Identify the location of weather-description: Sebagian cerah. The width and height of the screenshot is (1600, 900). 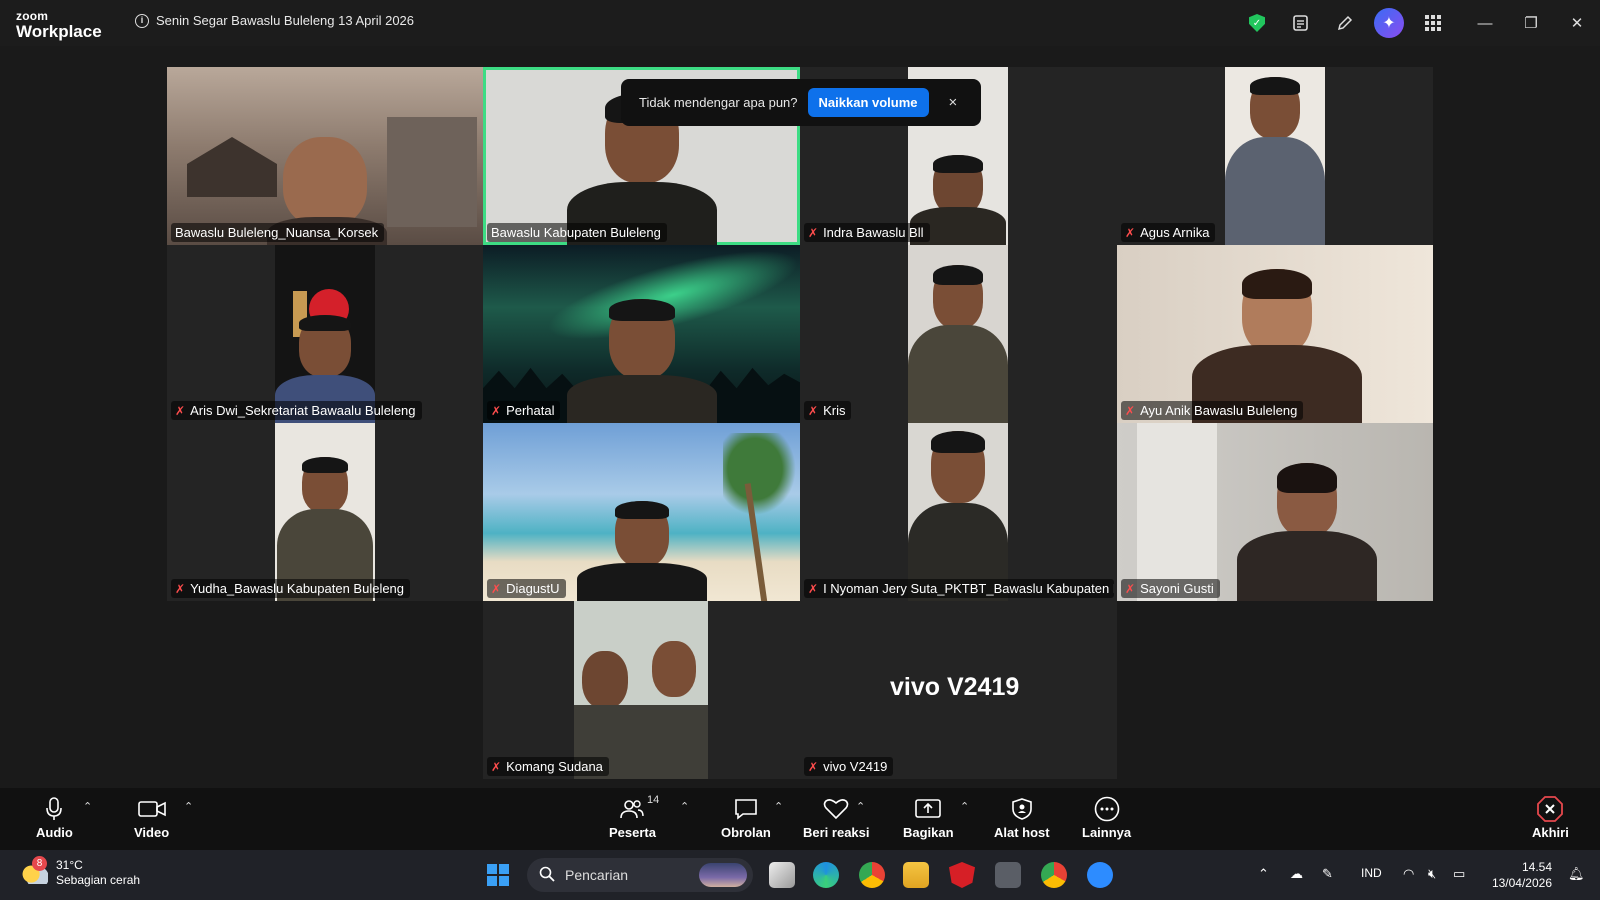
(98, 880).